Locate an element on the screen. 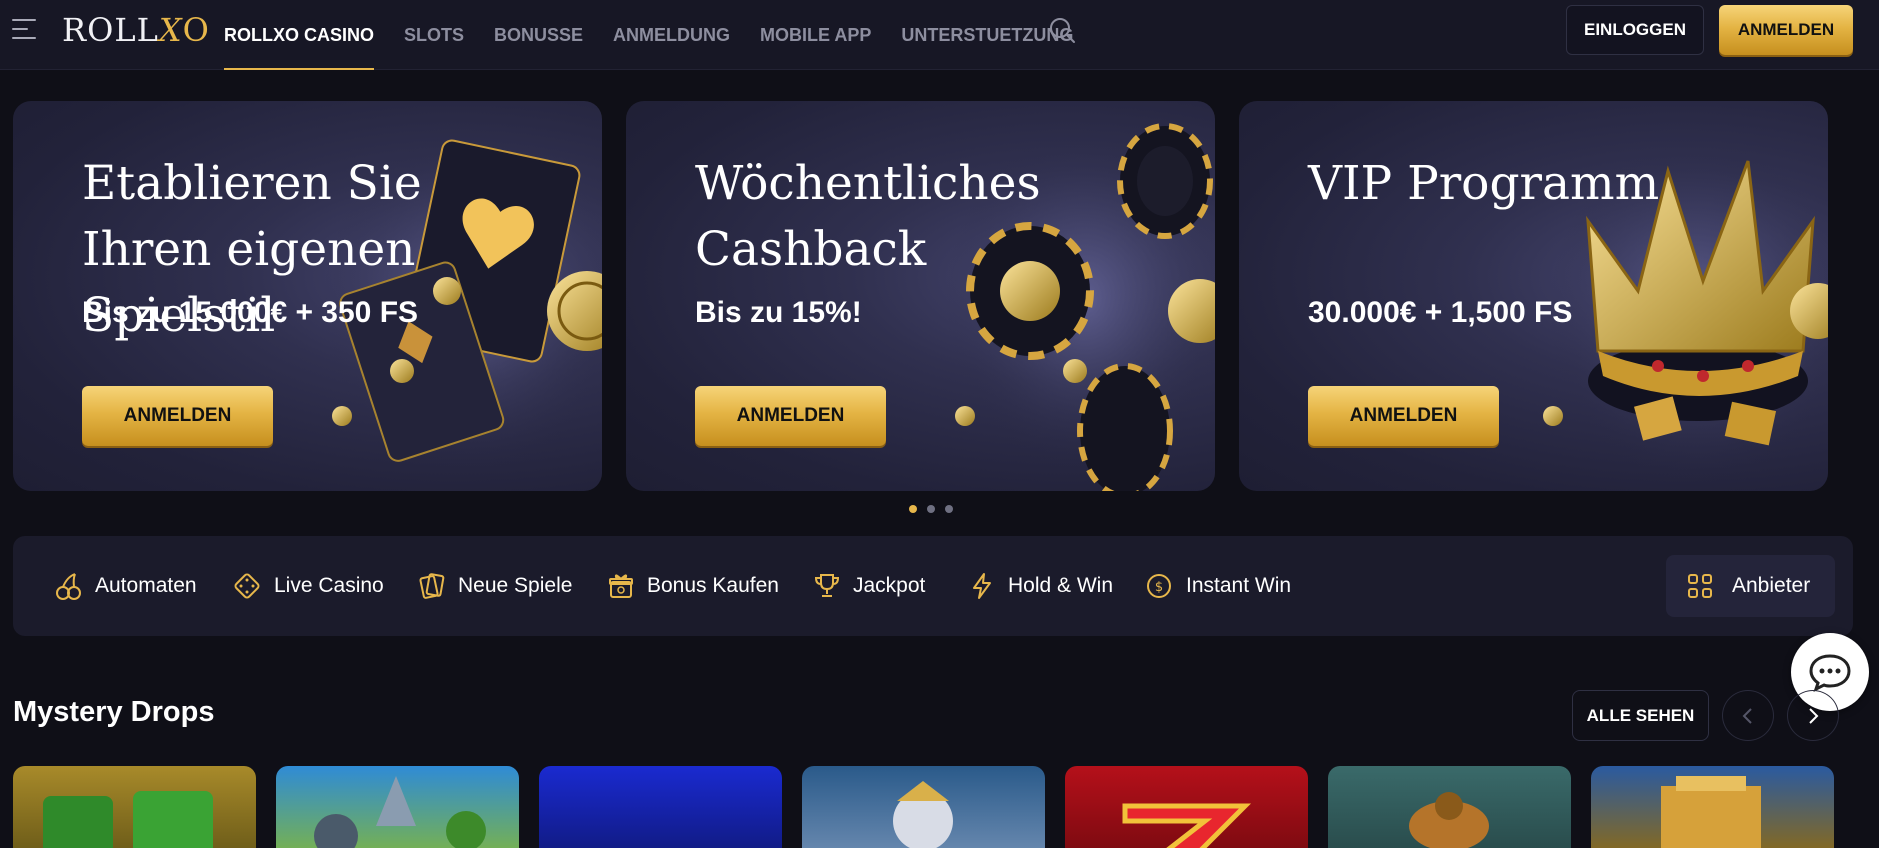 The height and width of the screenshot is (848, 1879). cherry-icon is located at coordinates (68, 586).